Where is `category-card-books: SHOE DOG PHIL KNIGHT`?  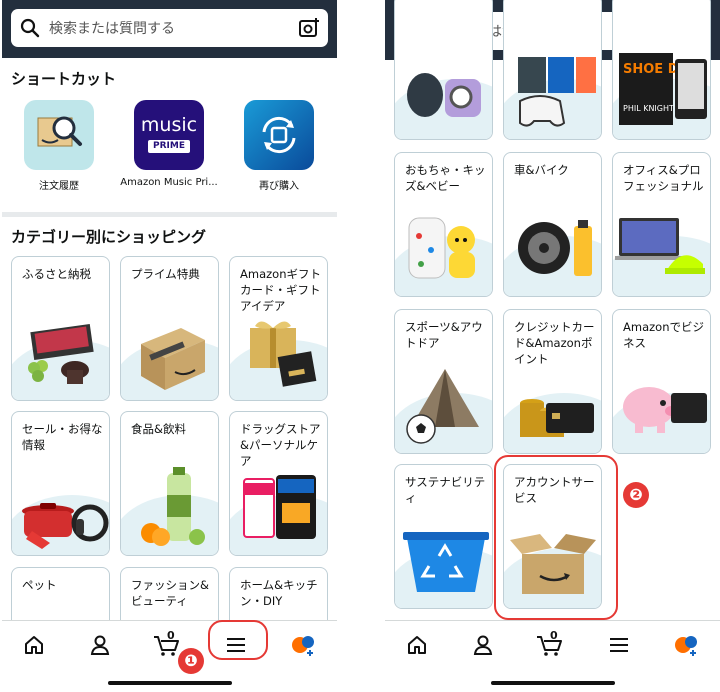
category-card-books: SHOE DOG PHIL KNIGHT is located at coordinates (661, 70).